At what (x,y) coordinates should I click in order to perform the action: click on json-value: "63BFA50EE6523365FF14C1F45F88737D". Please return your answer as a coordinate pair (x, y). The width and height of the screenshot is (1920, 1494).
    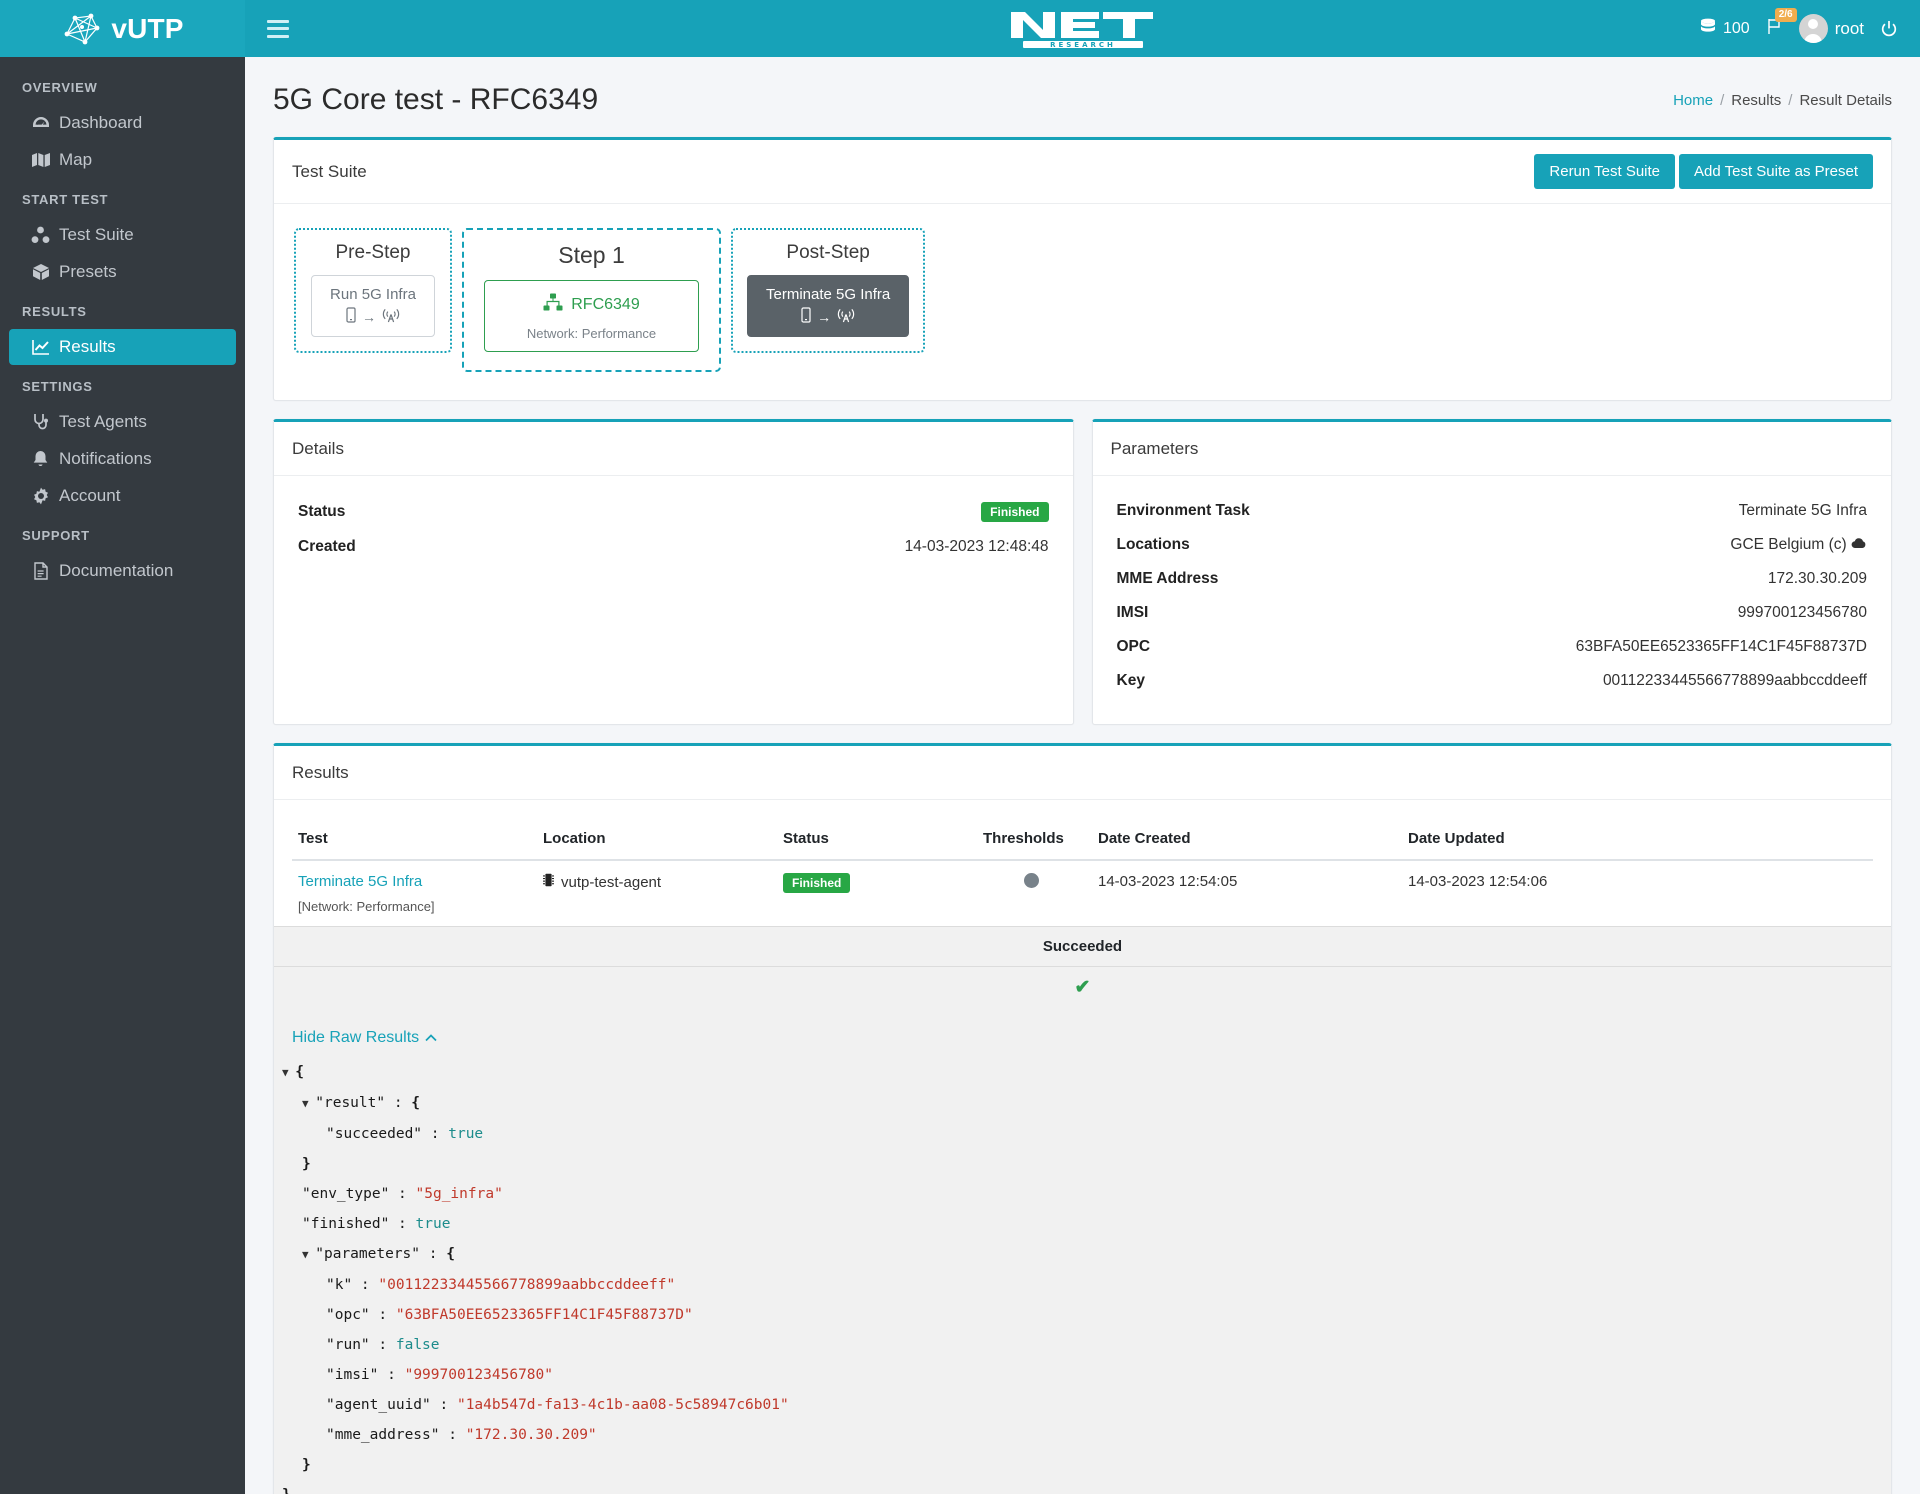
    Looking at the image, I should click on (544, 1315).